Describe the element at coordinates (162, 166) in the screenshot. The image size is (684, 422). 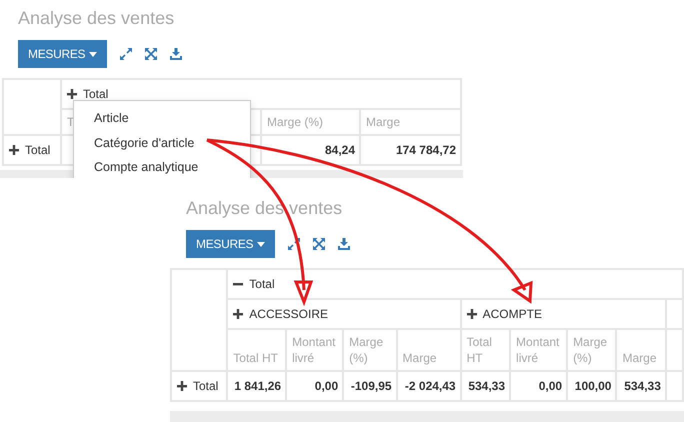
I see `menu-item: Compte analytique` at that location.